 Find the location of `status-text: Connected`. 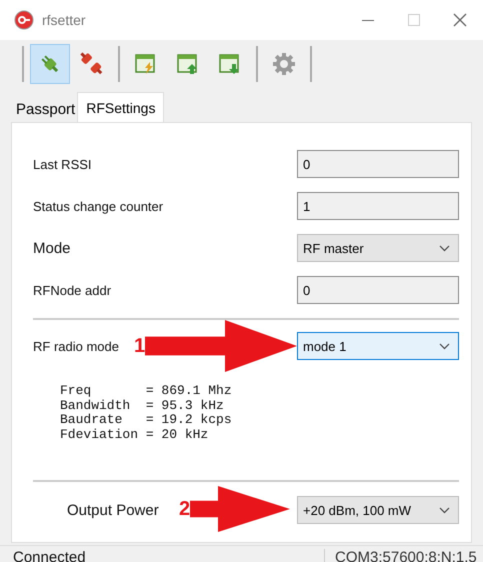

status-text: Connected is located at coordinates (49, 555).